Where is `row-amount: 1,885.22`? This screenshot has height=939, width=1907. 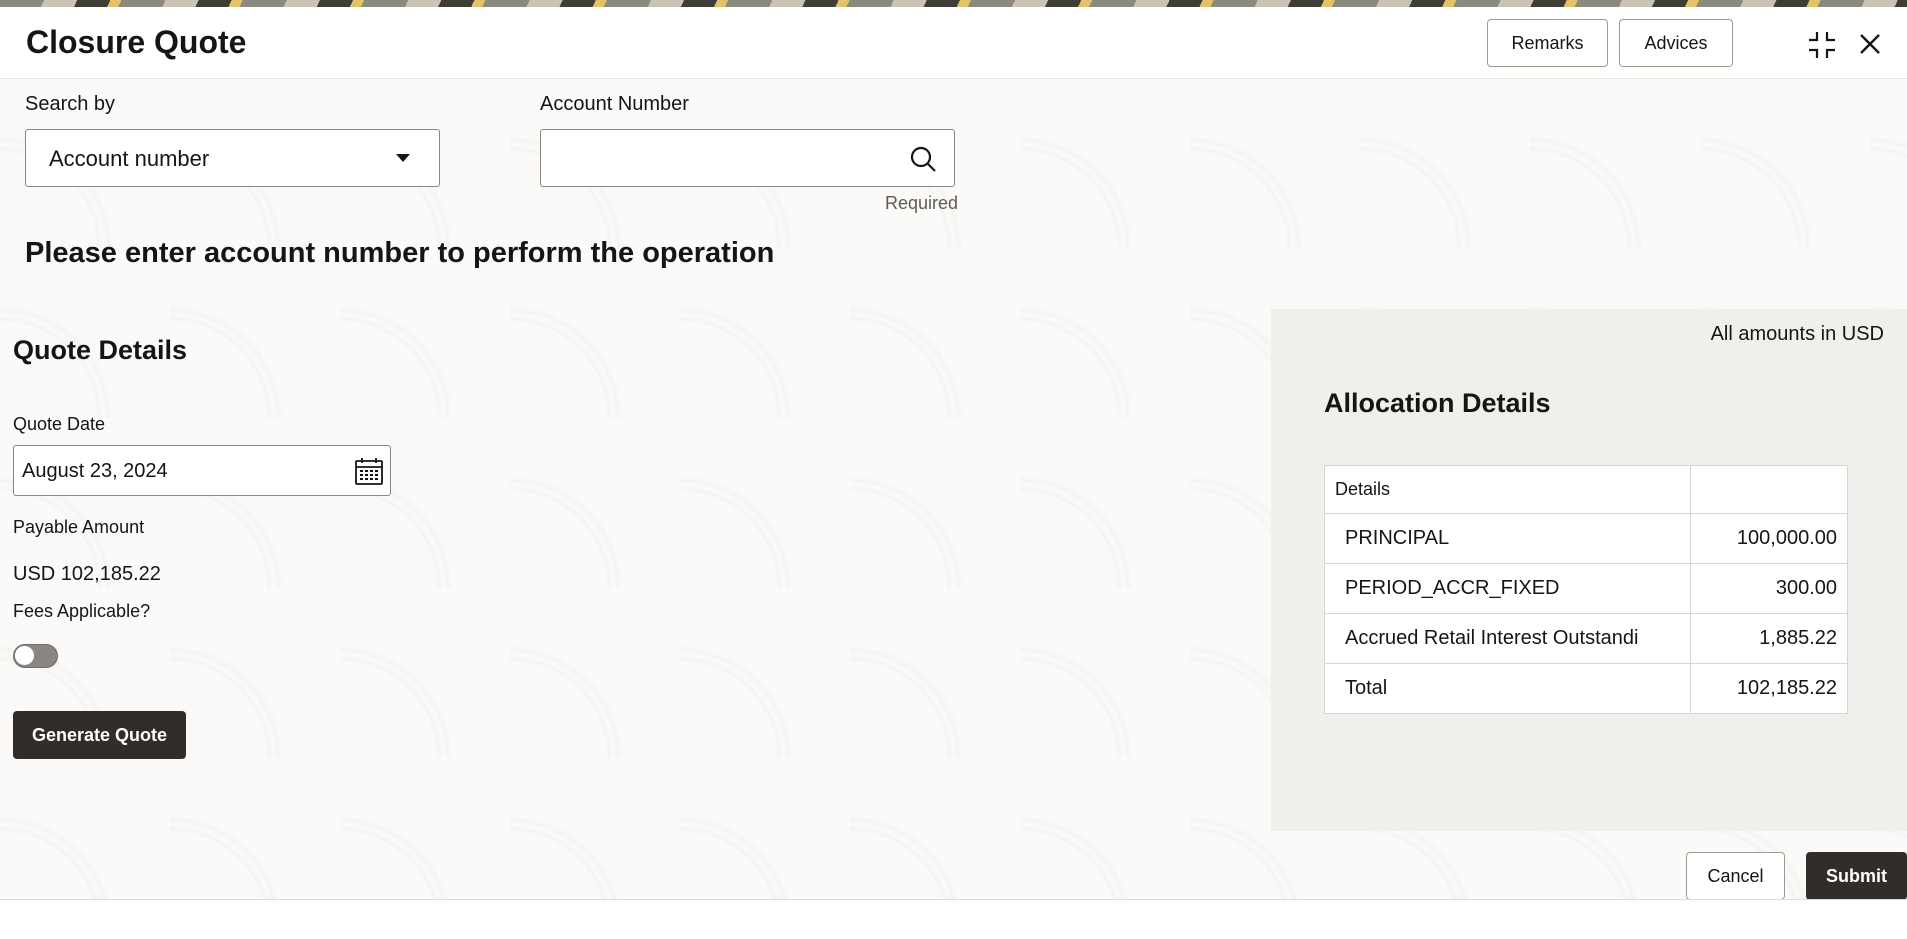 row-amount: 1,885.22 is located at coordinates (1769, 638).